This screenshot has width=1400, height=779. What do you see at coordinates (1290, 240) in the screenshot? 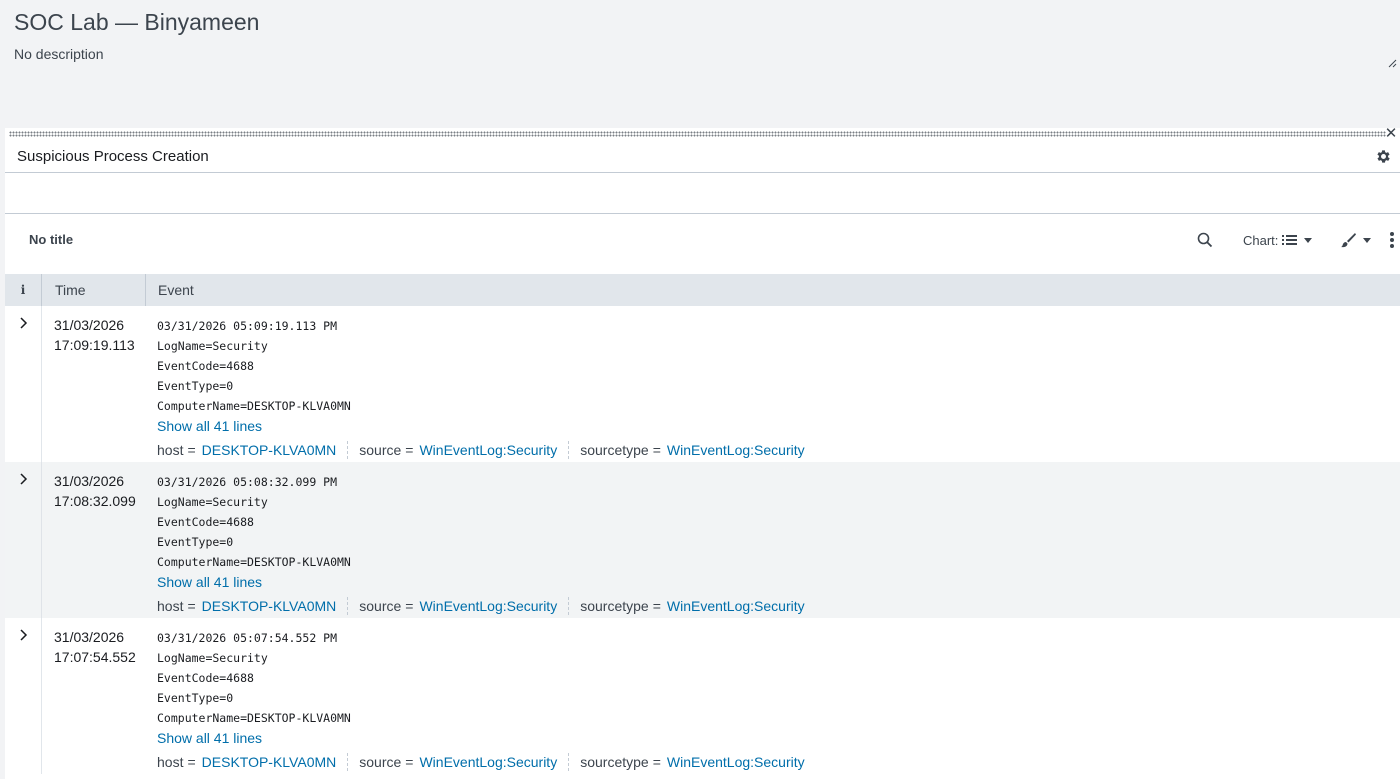
I see `list-icon` at bounding box center [1290, 240].